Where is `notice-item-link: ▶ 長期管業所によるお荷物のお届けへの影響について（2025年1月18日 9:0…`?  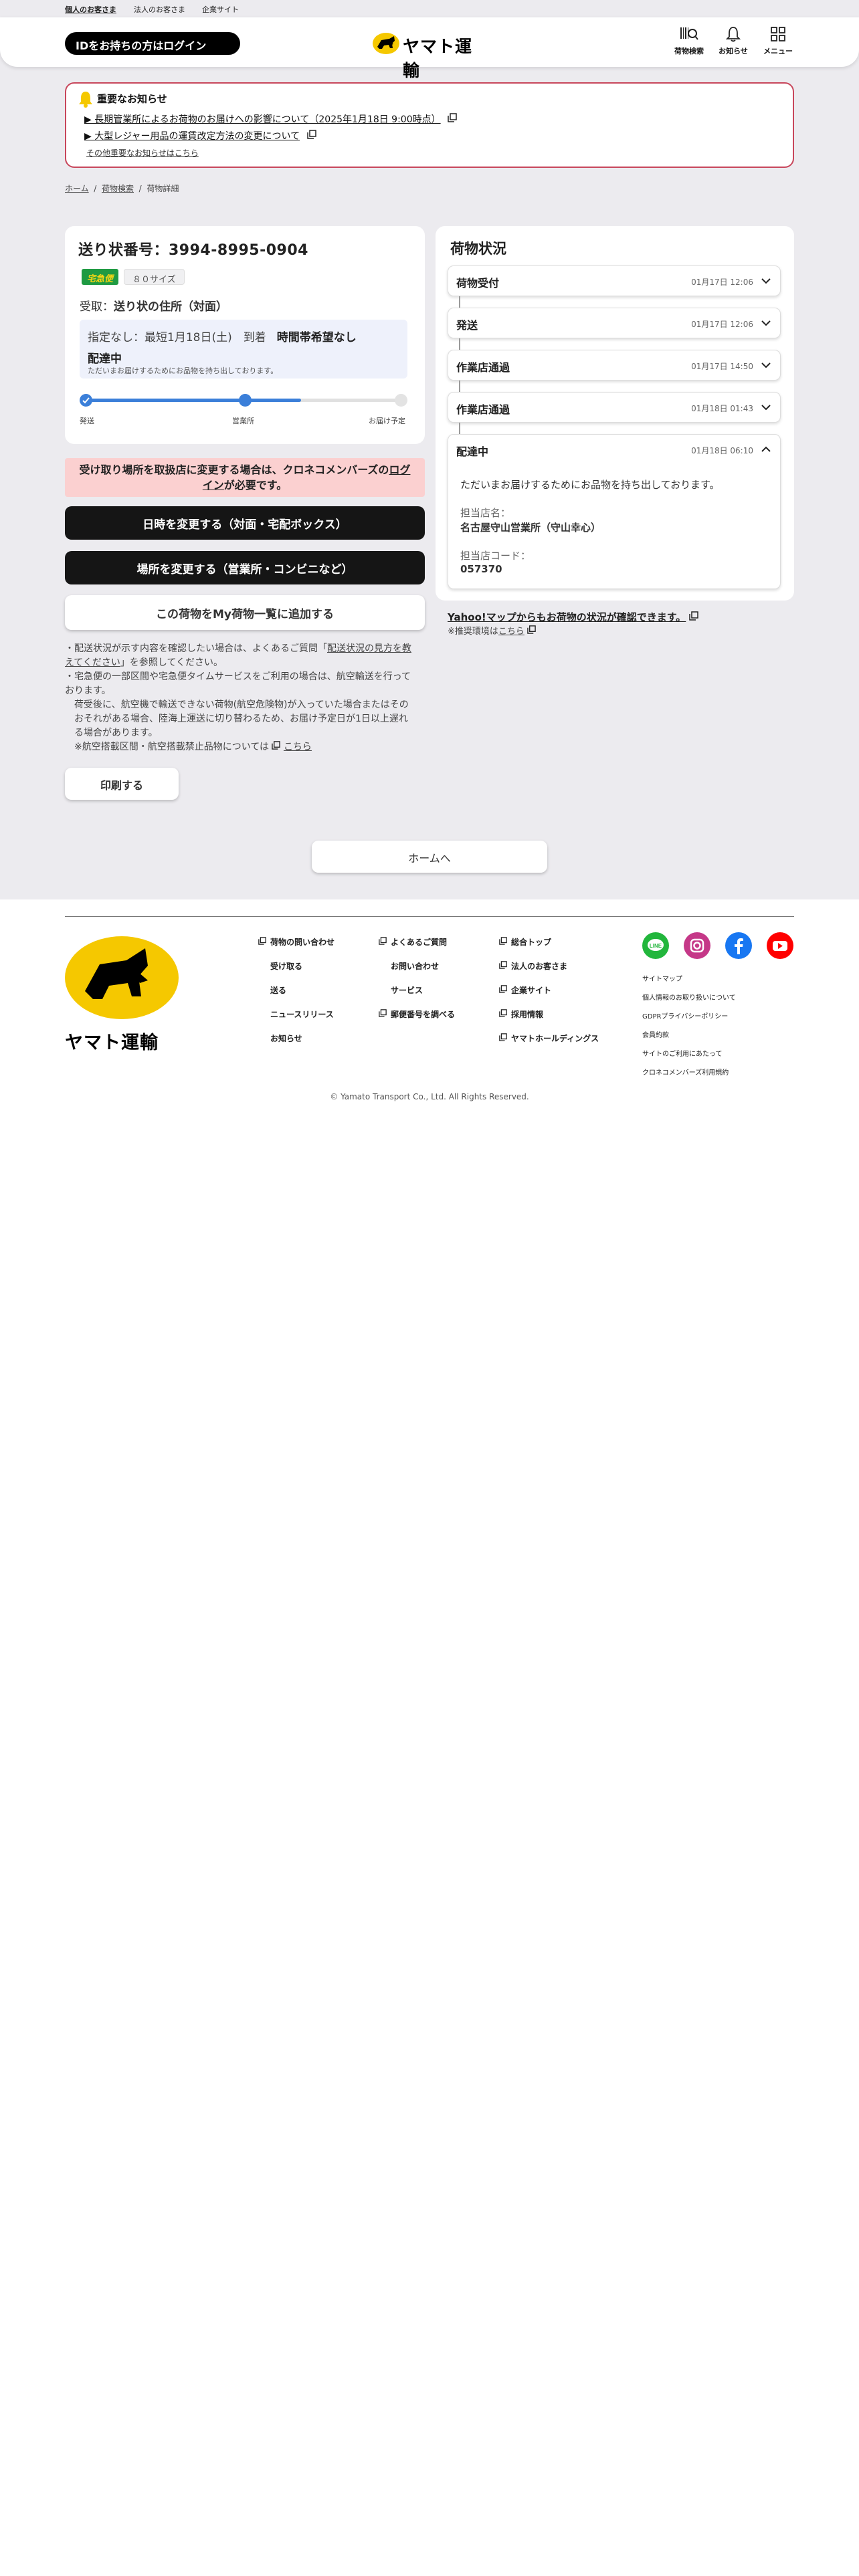
notice-item-link: ▶ 長期管業所によるお荷物のお届けへの影響について（2025年1月18日 9:0… is located at coordinates (262, 119).